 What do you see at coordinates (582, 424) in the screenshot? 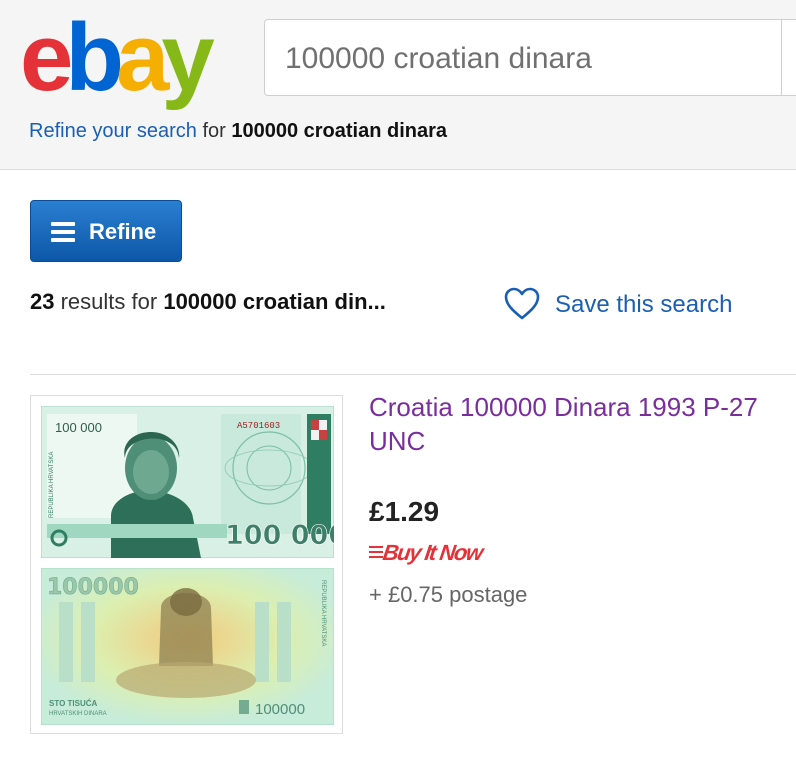
I see `listing-title-link: Croatia 100000 Dinara 1993 P-27 UNC` at bounding box center [582, 424].